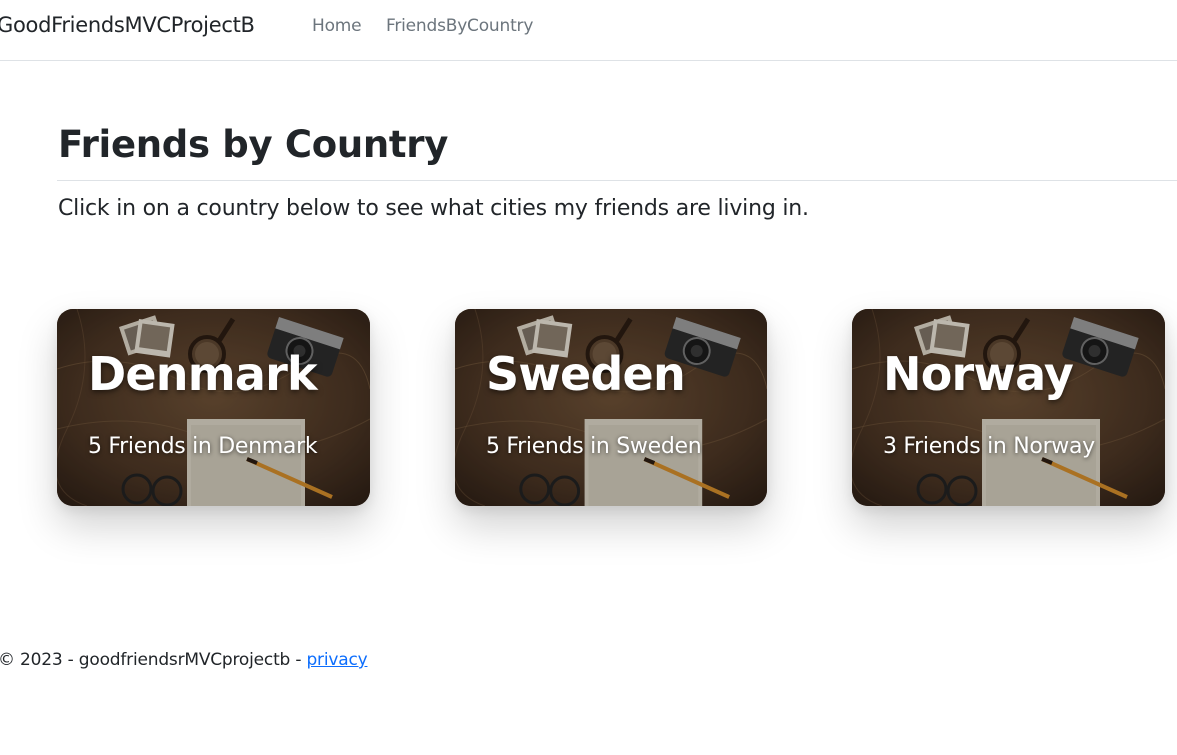 The image size is (1177, 755). What do you see at coordinates (617, 180) in the screenshot?
I see `title-divider` at bounding box center [617, 180].